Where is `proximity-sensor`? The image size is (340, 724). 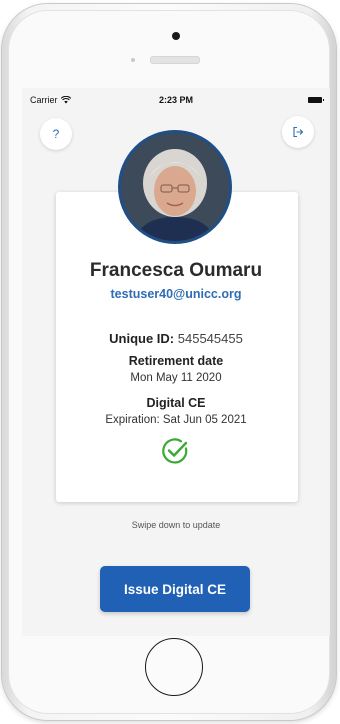
proximity-sensor is located at coordinates (133, 60).